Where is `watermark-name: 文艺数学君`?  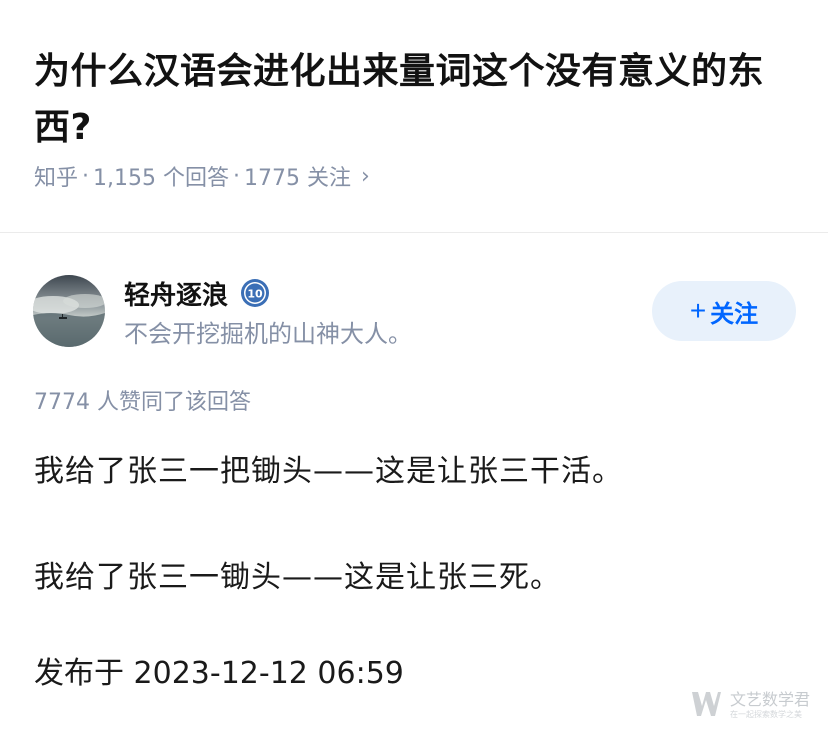 watermark-name: 文艺数学君 is located at coordinates (770, 699).